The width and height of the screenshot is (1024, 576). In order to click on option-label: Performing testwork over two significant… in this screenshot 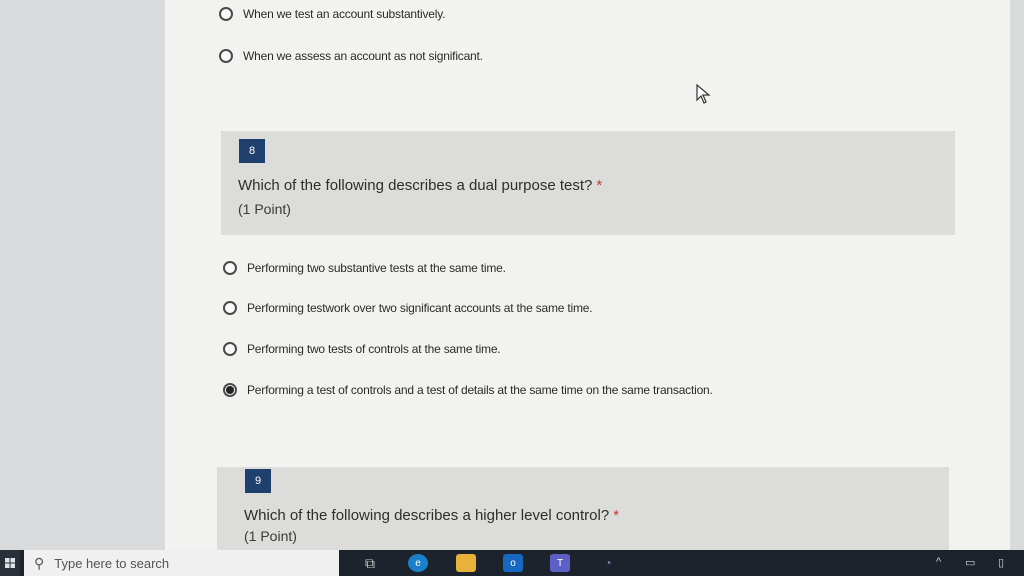, I will do `click(420, 308)`.